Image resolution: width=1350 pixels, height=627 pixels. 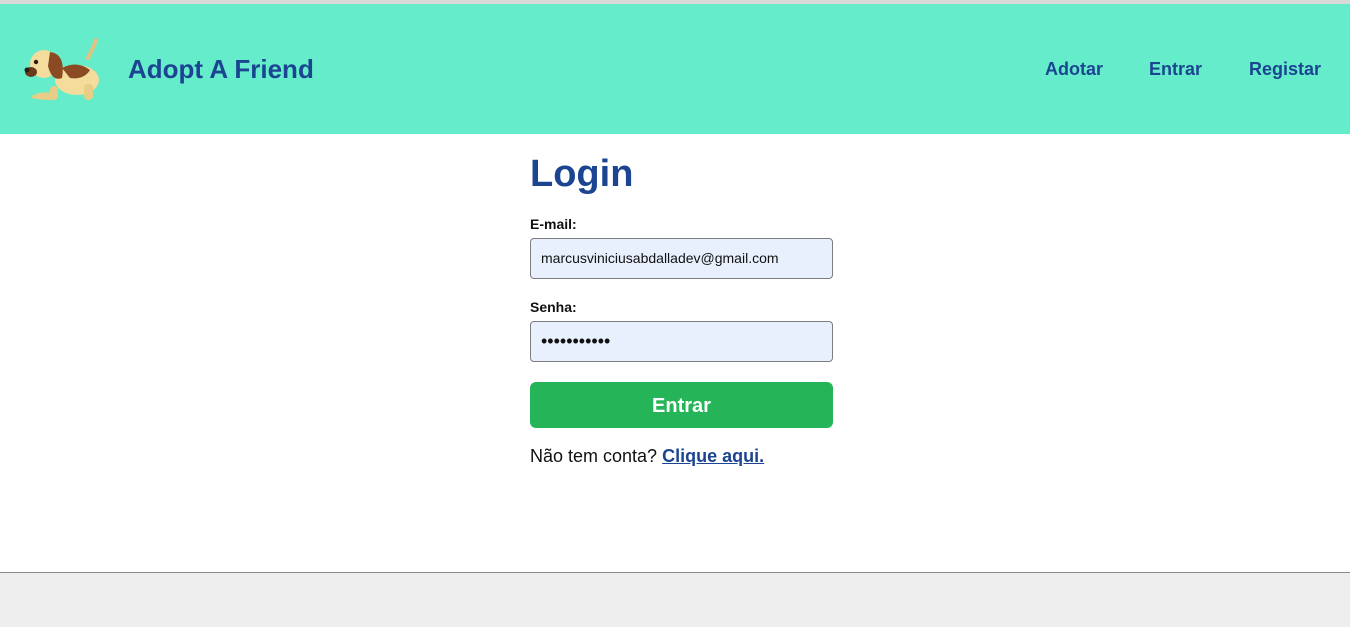 I want to click on brand-title: Adopt A Friend, so click(x=221, y=69).